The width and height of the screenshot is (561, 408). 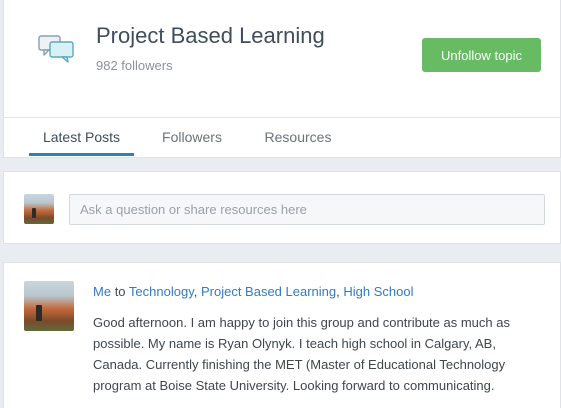 What do you see at coordinates (81, 154) in the screenshot?
I see `active-tab-indicator` at bounding box center [81, 154].